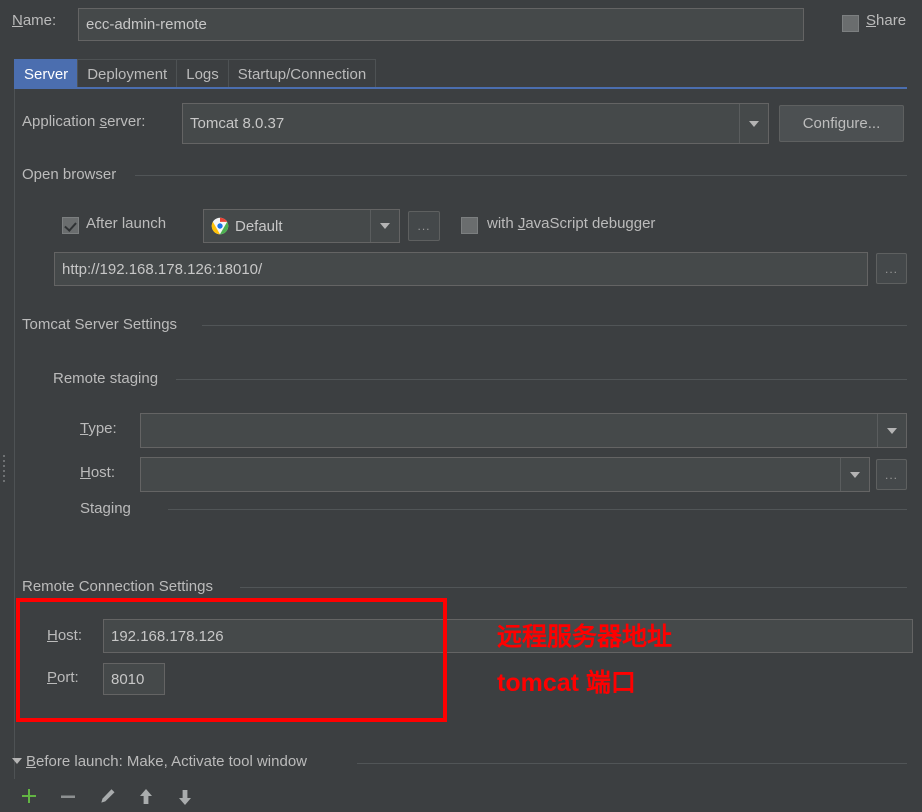  Describe the element at coordinates (441, 24) in the screenshot. I see `name-input: ecc-admin-remote` at that location.